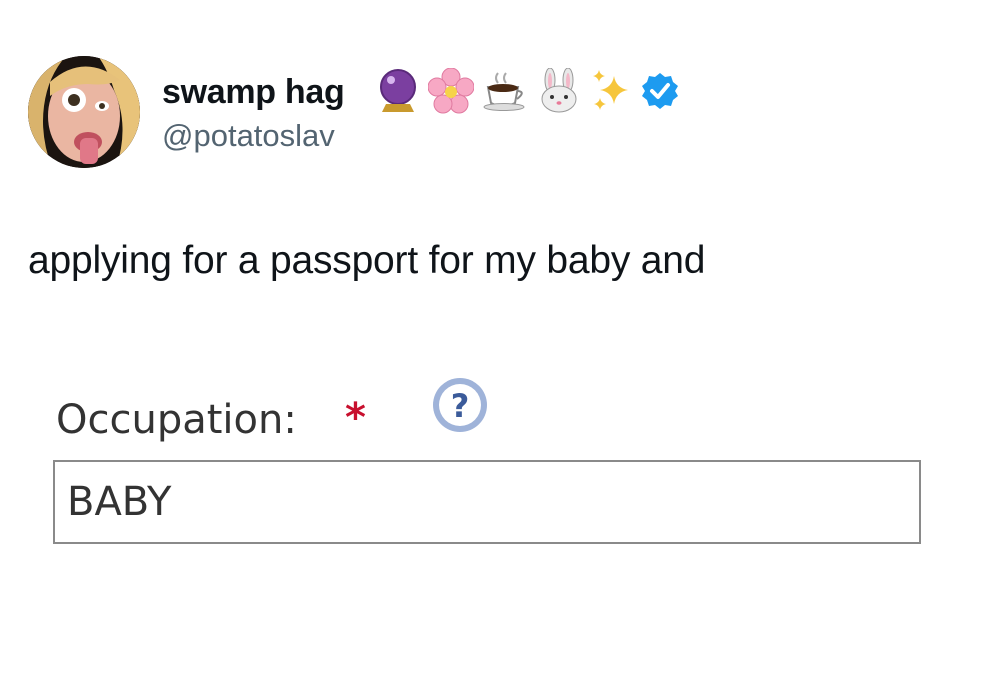 This screenshot has width=1000, height=681. I want to click on occupation-input: BABY, so click(487, 502).